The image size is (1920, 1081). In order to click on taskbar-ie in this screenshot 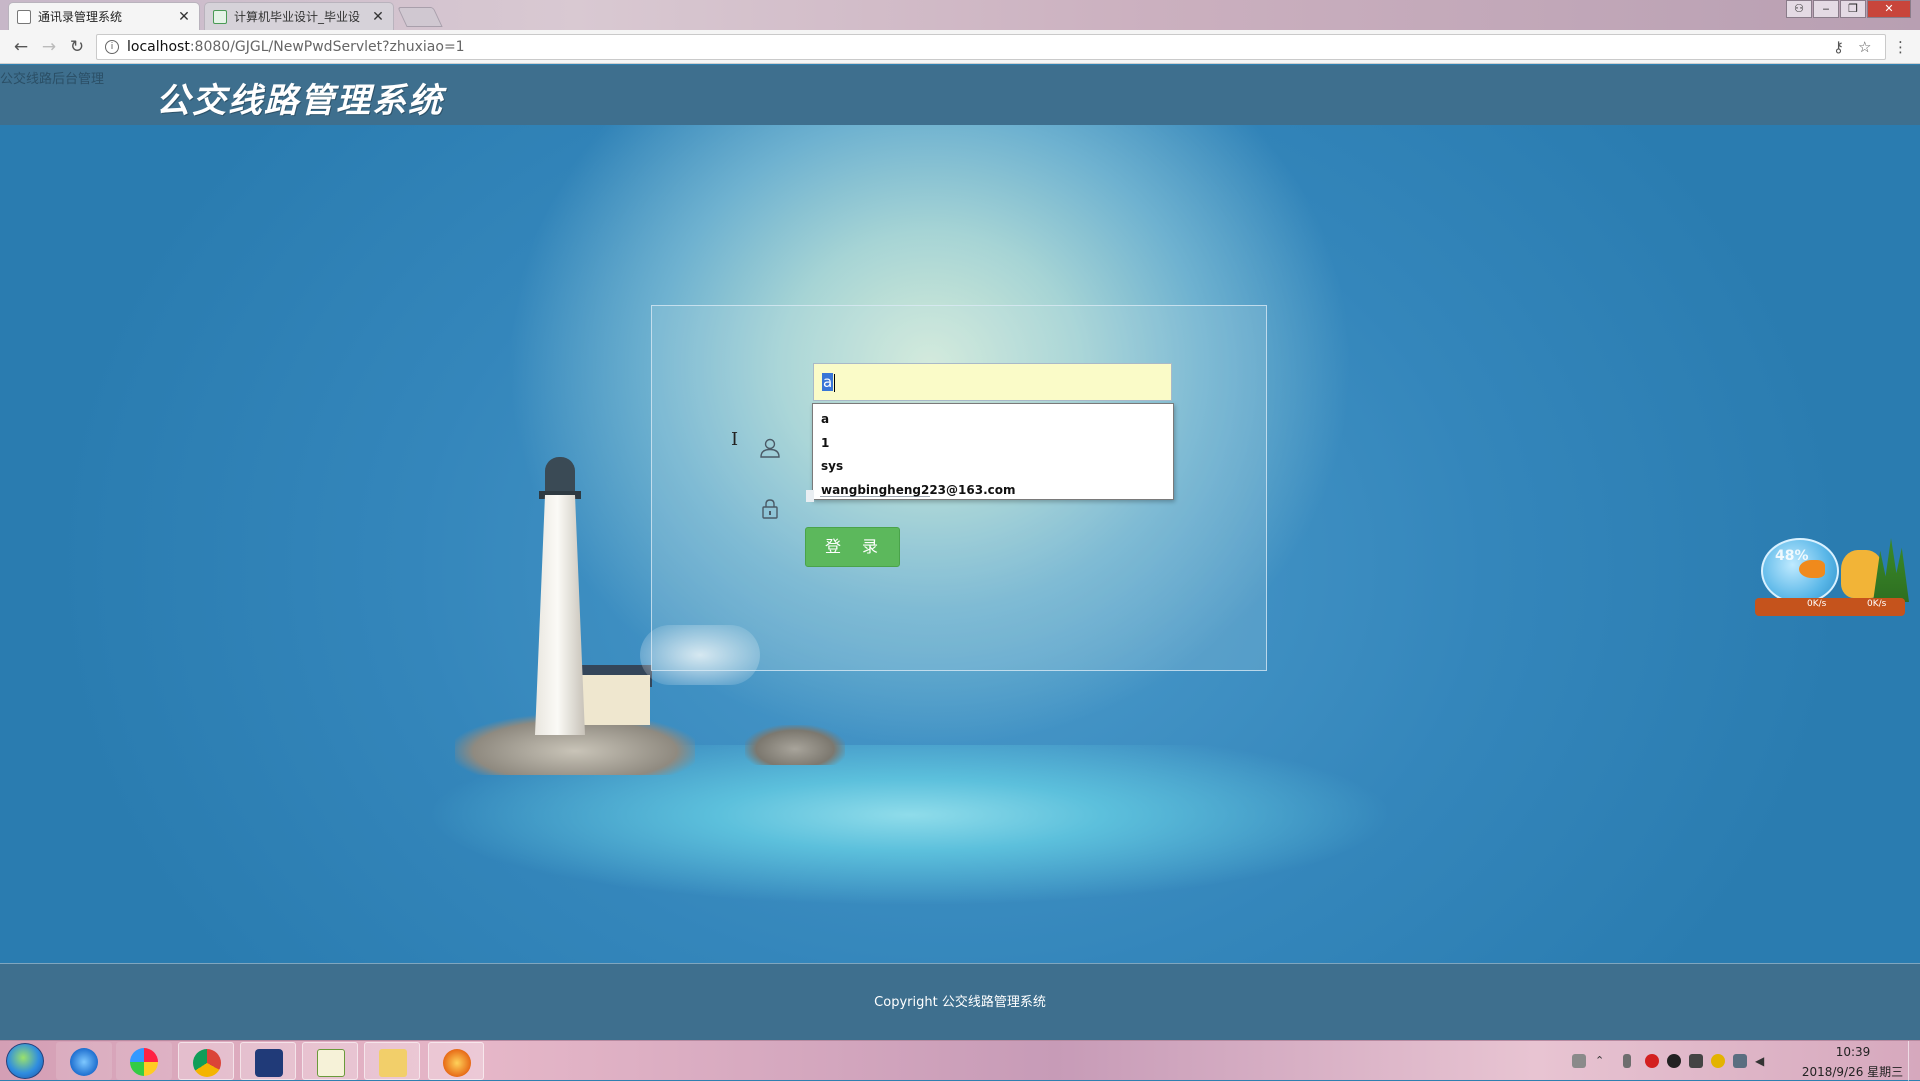, I will do `click(84, 1061)`.